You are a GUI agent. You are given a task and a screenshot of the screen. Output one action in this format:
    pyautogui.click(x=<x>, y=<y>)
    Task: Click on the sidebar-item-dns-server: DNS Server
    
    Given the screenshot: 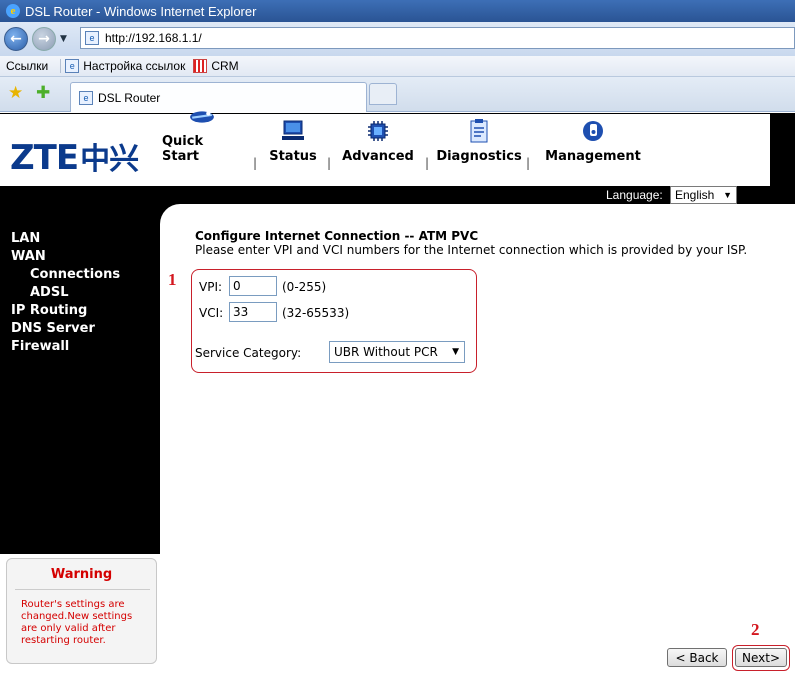 What is the action you would take?
    pyautogui.click(x=53, y=328)
    